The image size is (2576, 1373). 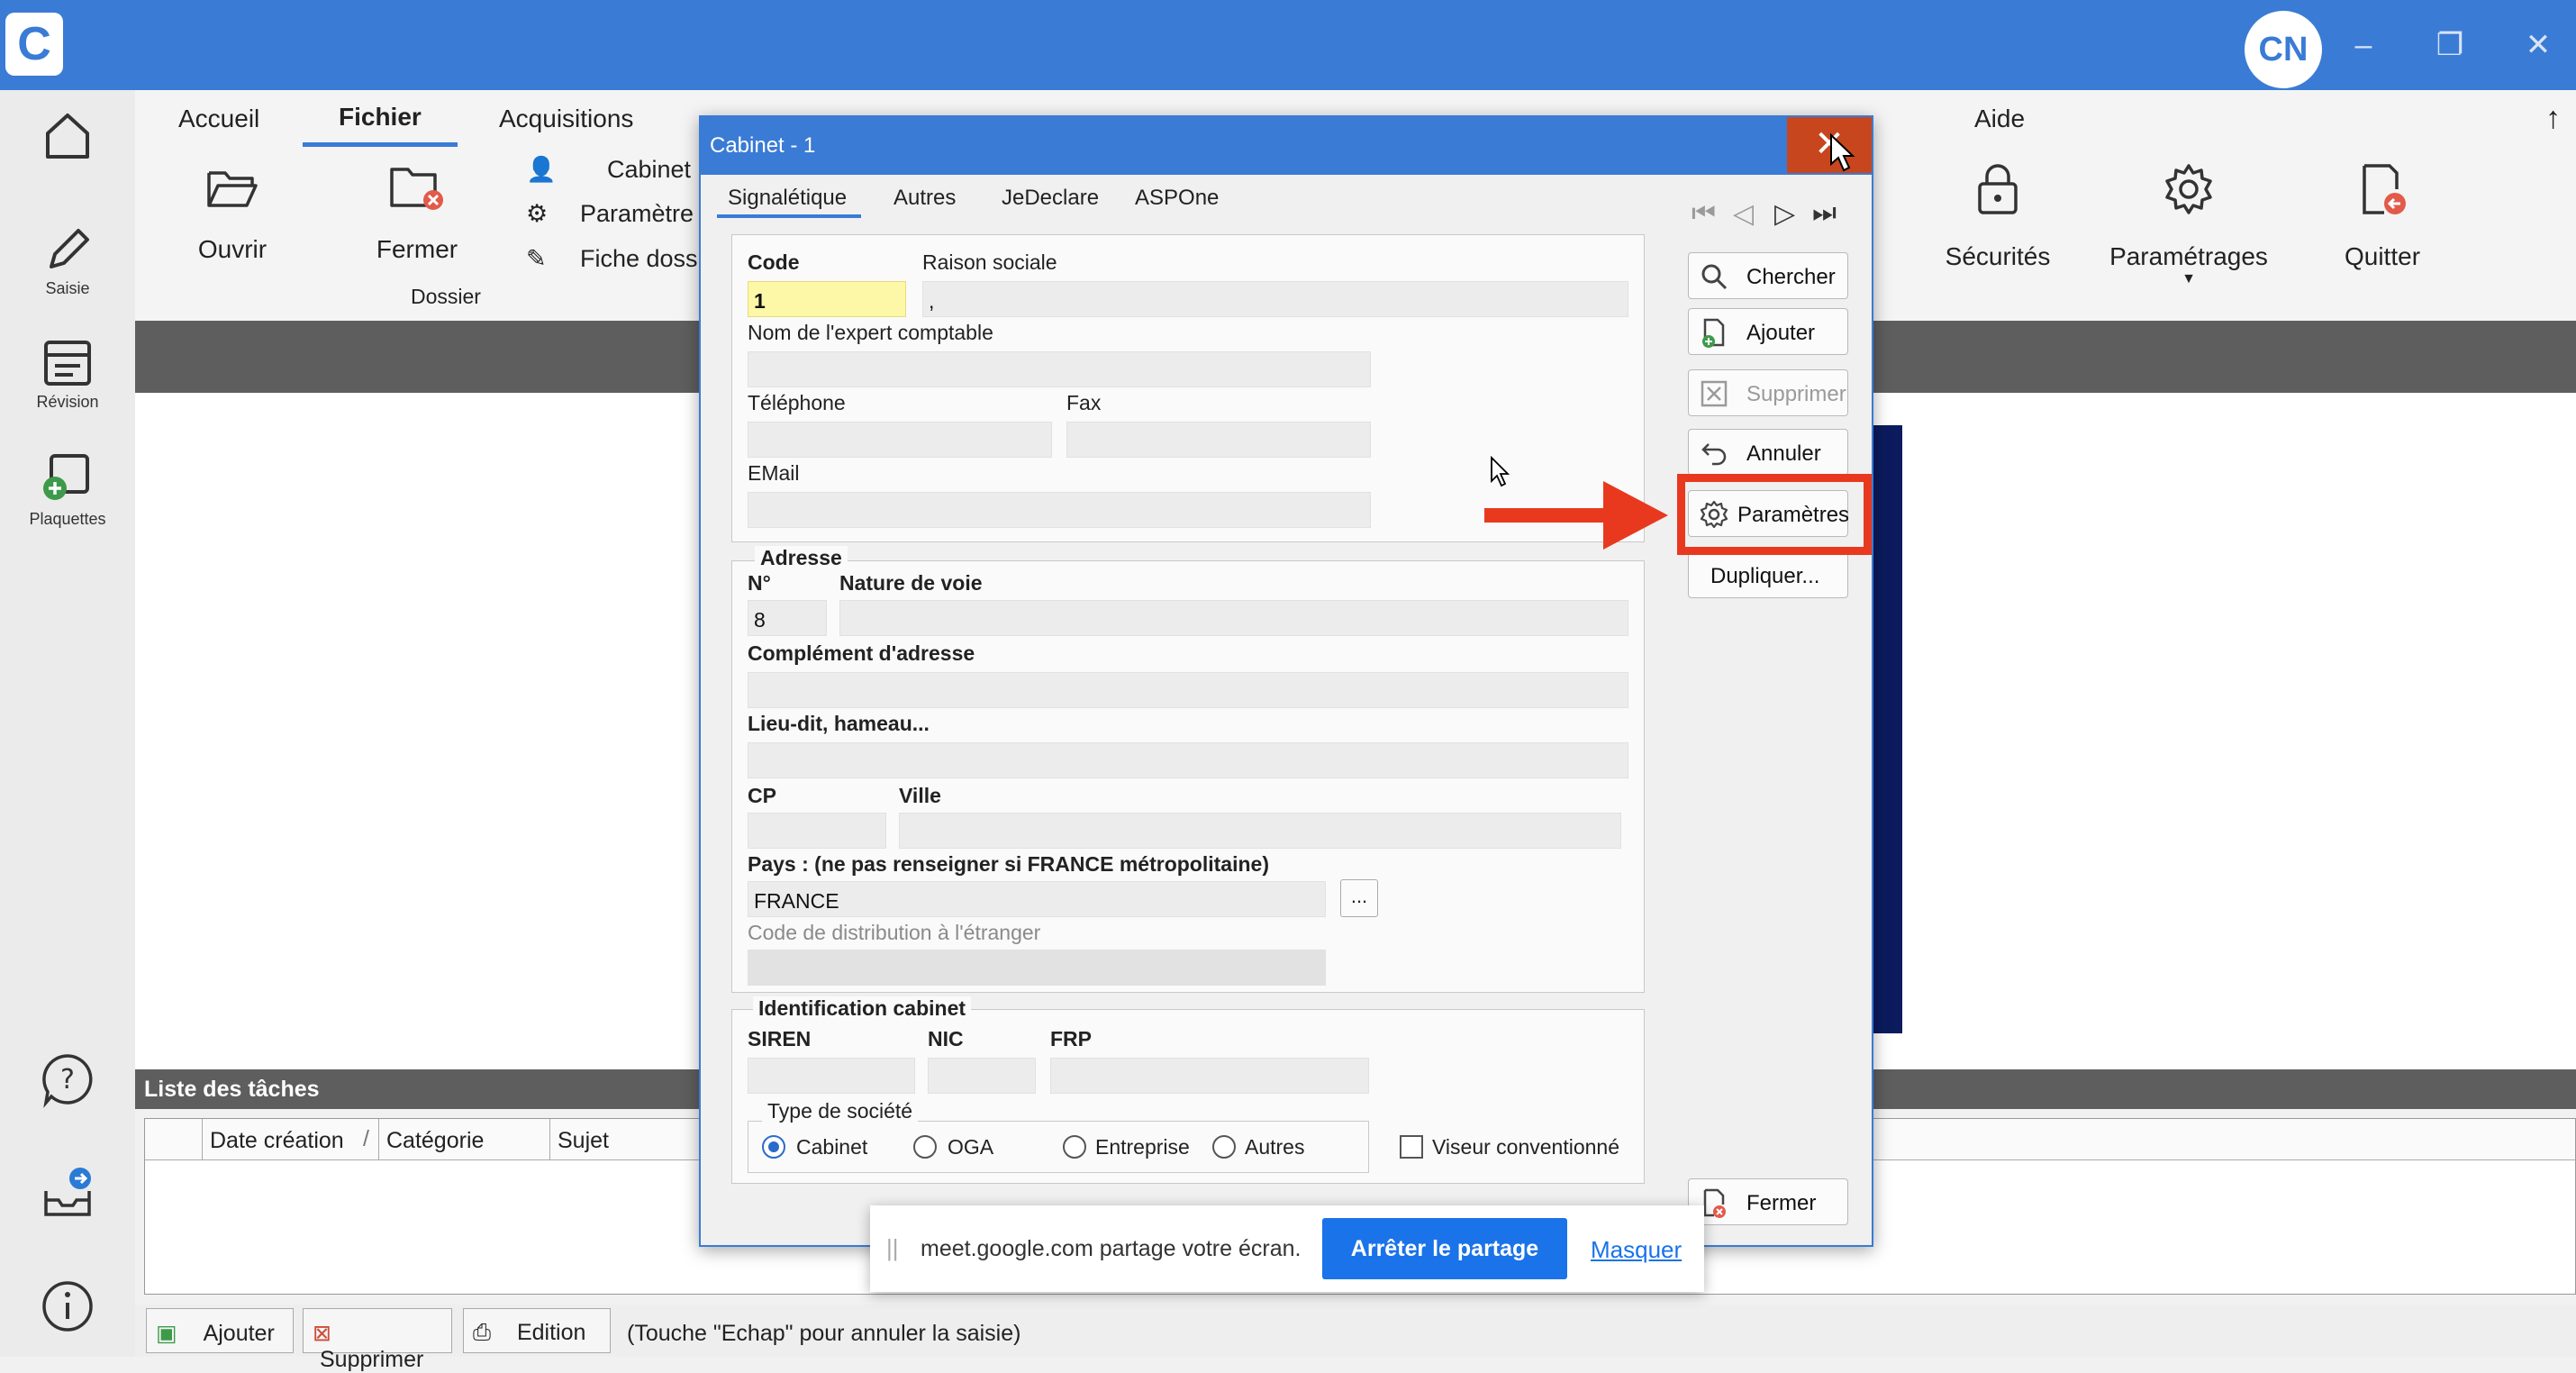 I want to click on lieudit-input, so click(x=1188, y=760).